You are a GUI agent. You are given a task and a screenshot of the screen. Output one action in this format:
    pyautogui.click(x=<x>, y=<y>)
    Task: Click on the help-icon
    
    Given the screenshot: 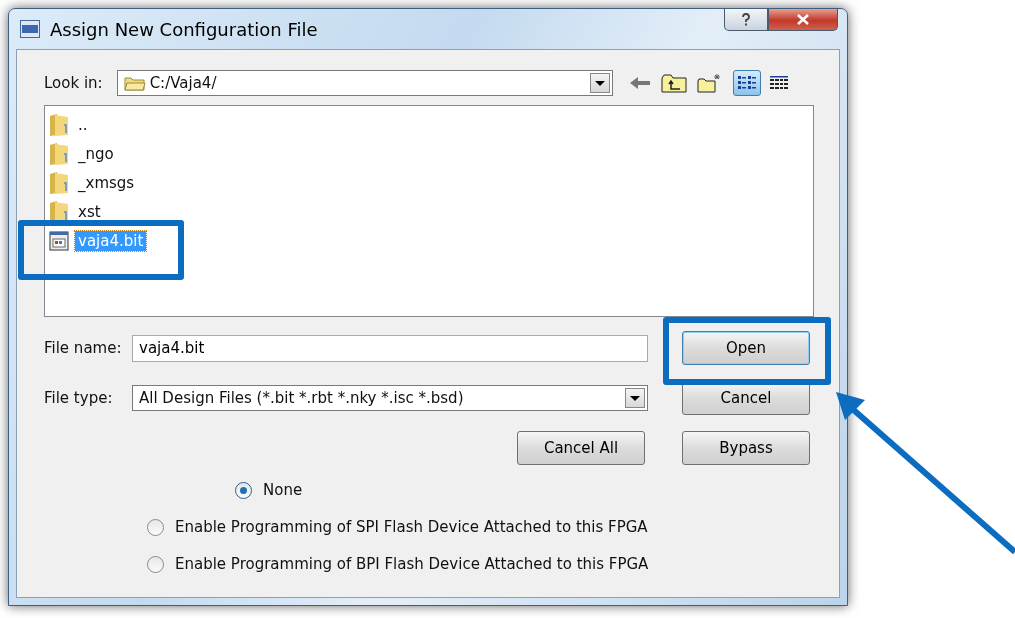 What is the action you would take?
    pyautogui.click(x=746, y=19)
    